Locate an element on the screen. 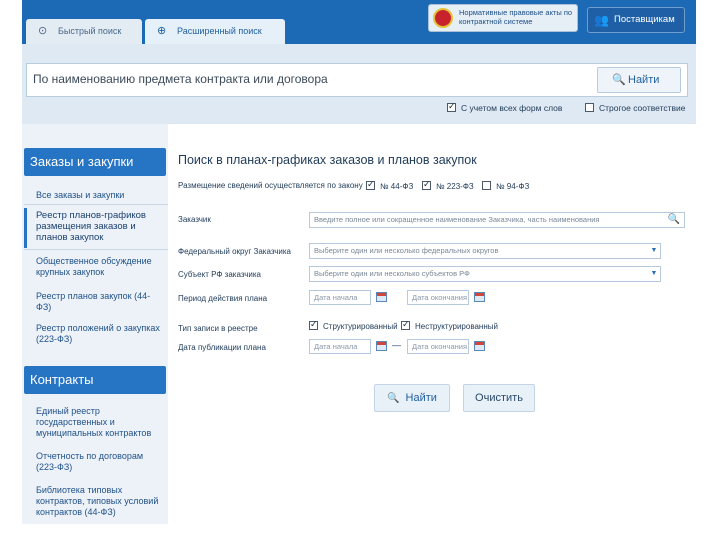  tab-advanced-search: ⊕ Расширенный поиск is located at coordinates (215, 31).